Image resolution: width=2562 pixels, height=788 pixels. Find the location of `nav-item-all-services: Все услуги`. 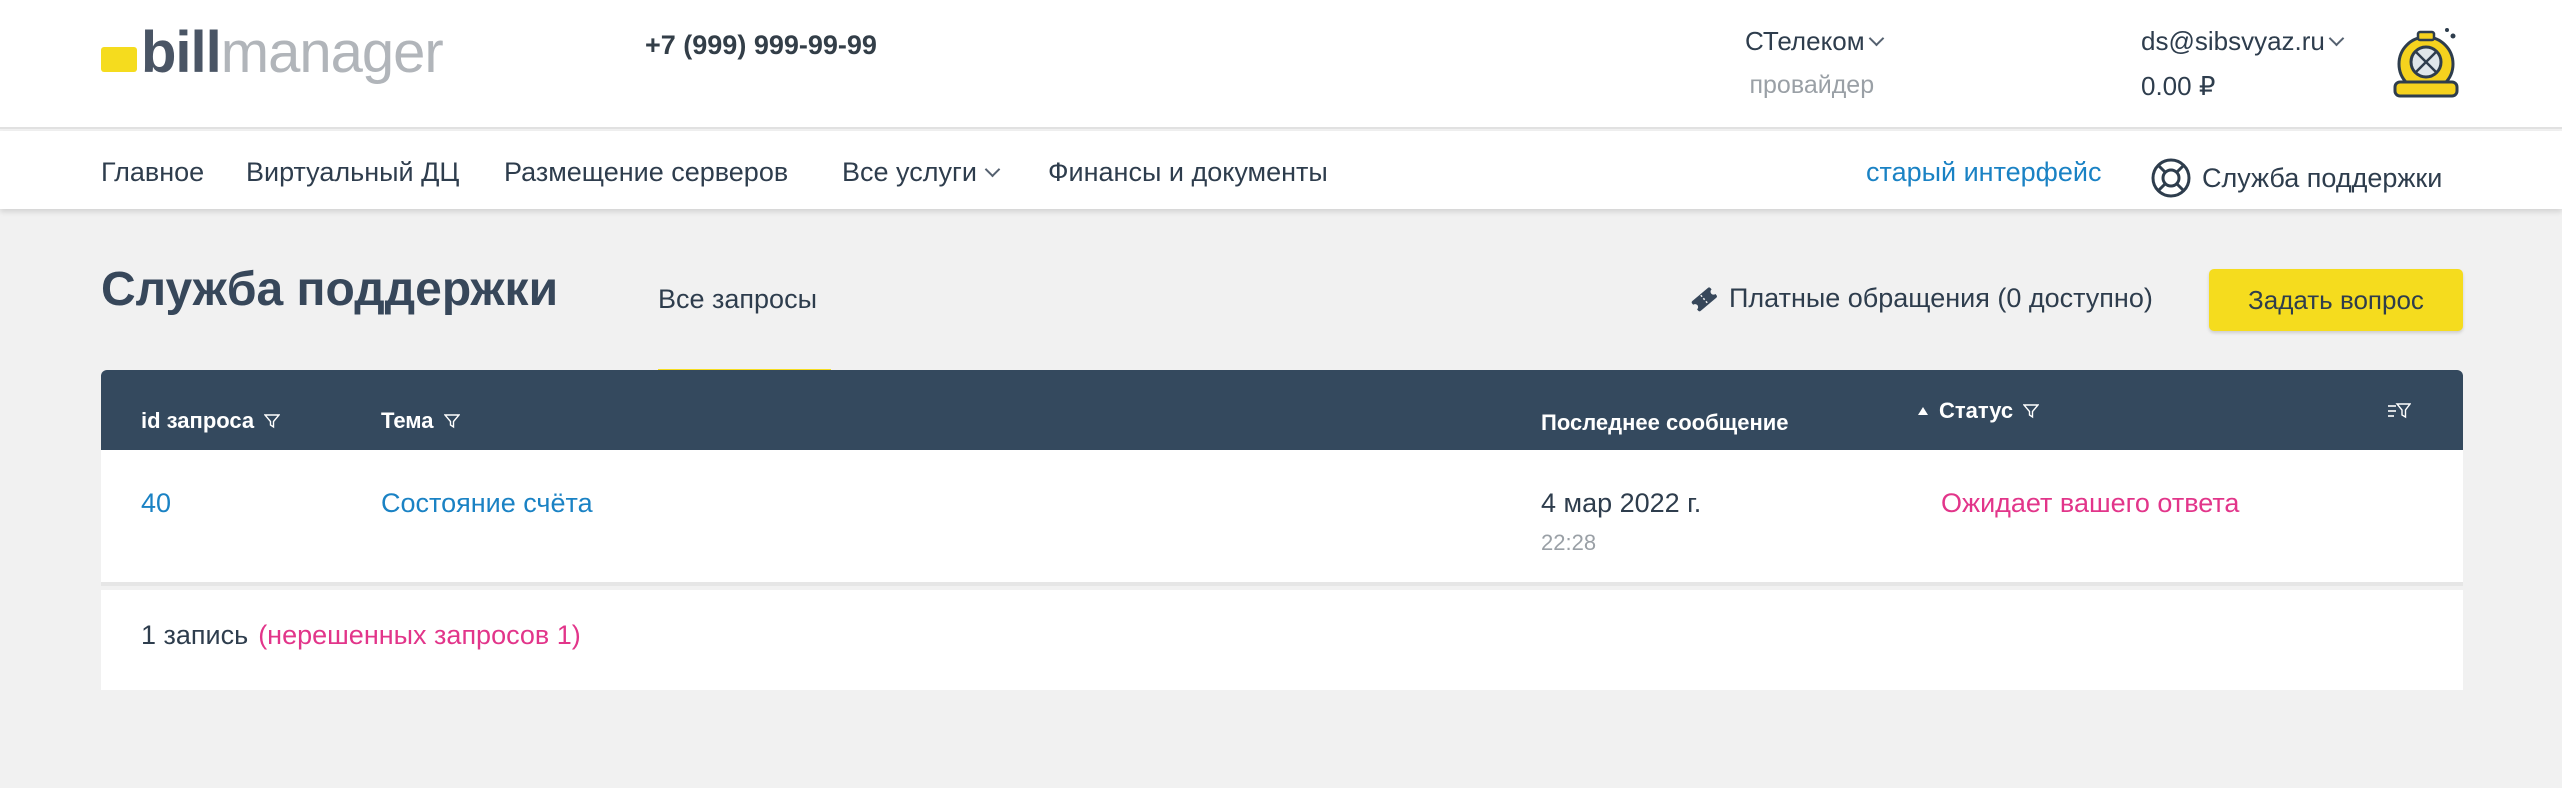

nav-item-all-services: Все услуги is located at coordinates (921, 172).